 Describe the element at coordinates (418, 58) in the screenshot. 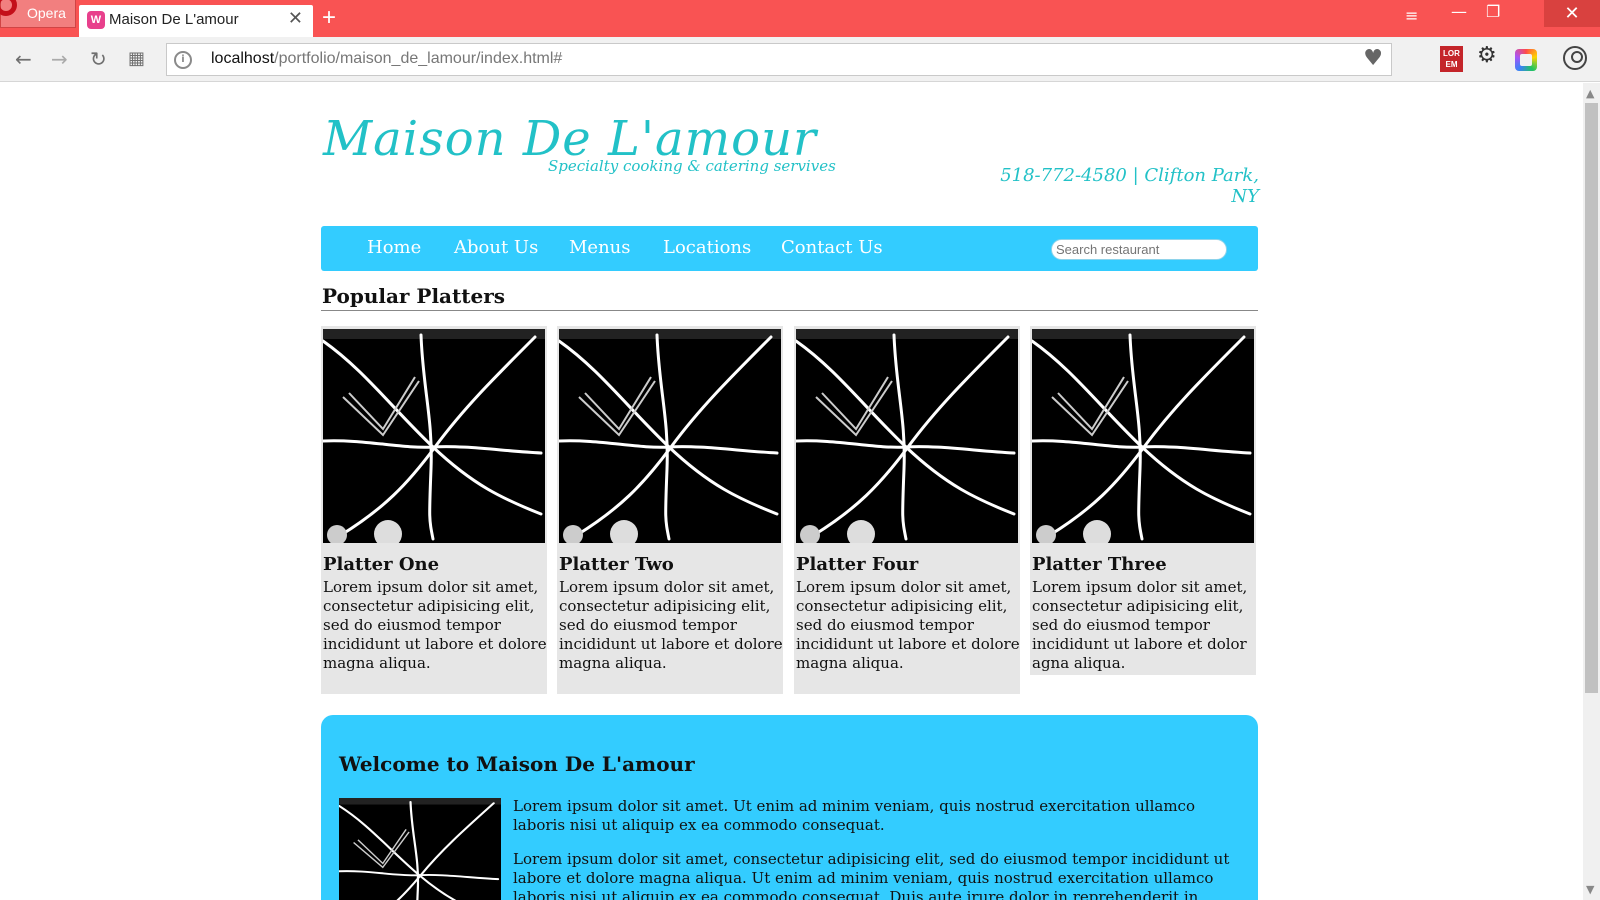

I see `url-path: /portfolio/maison_de_lamour/index.html#` at that location.